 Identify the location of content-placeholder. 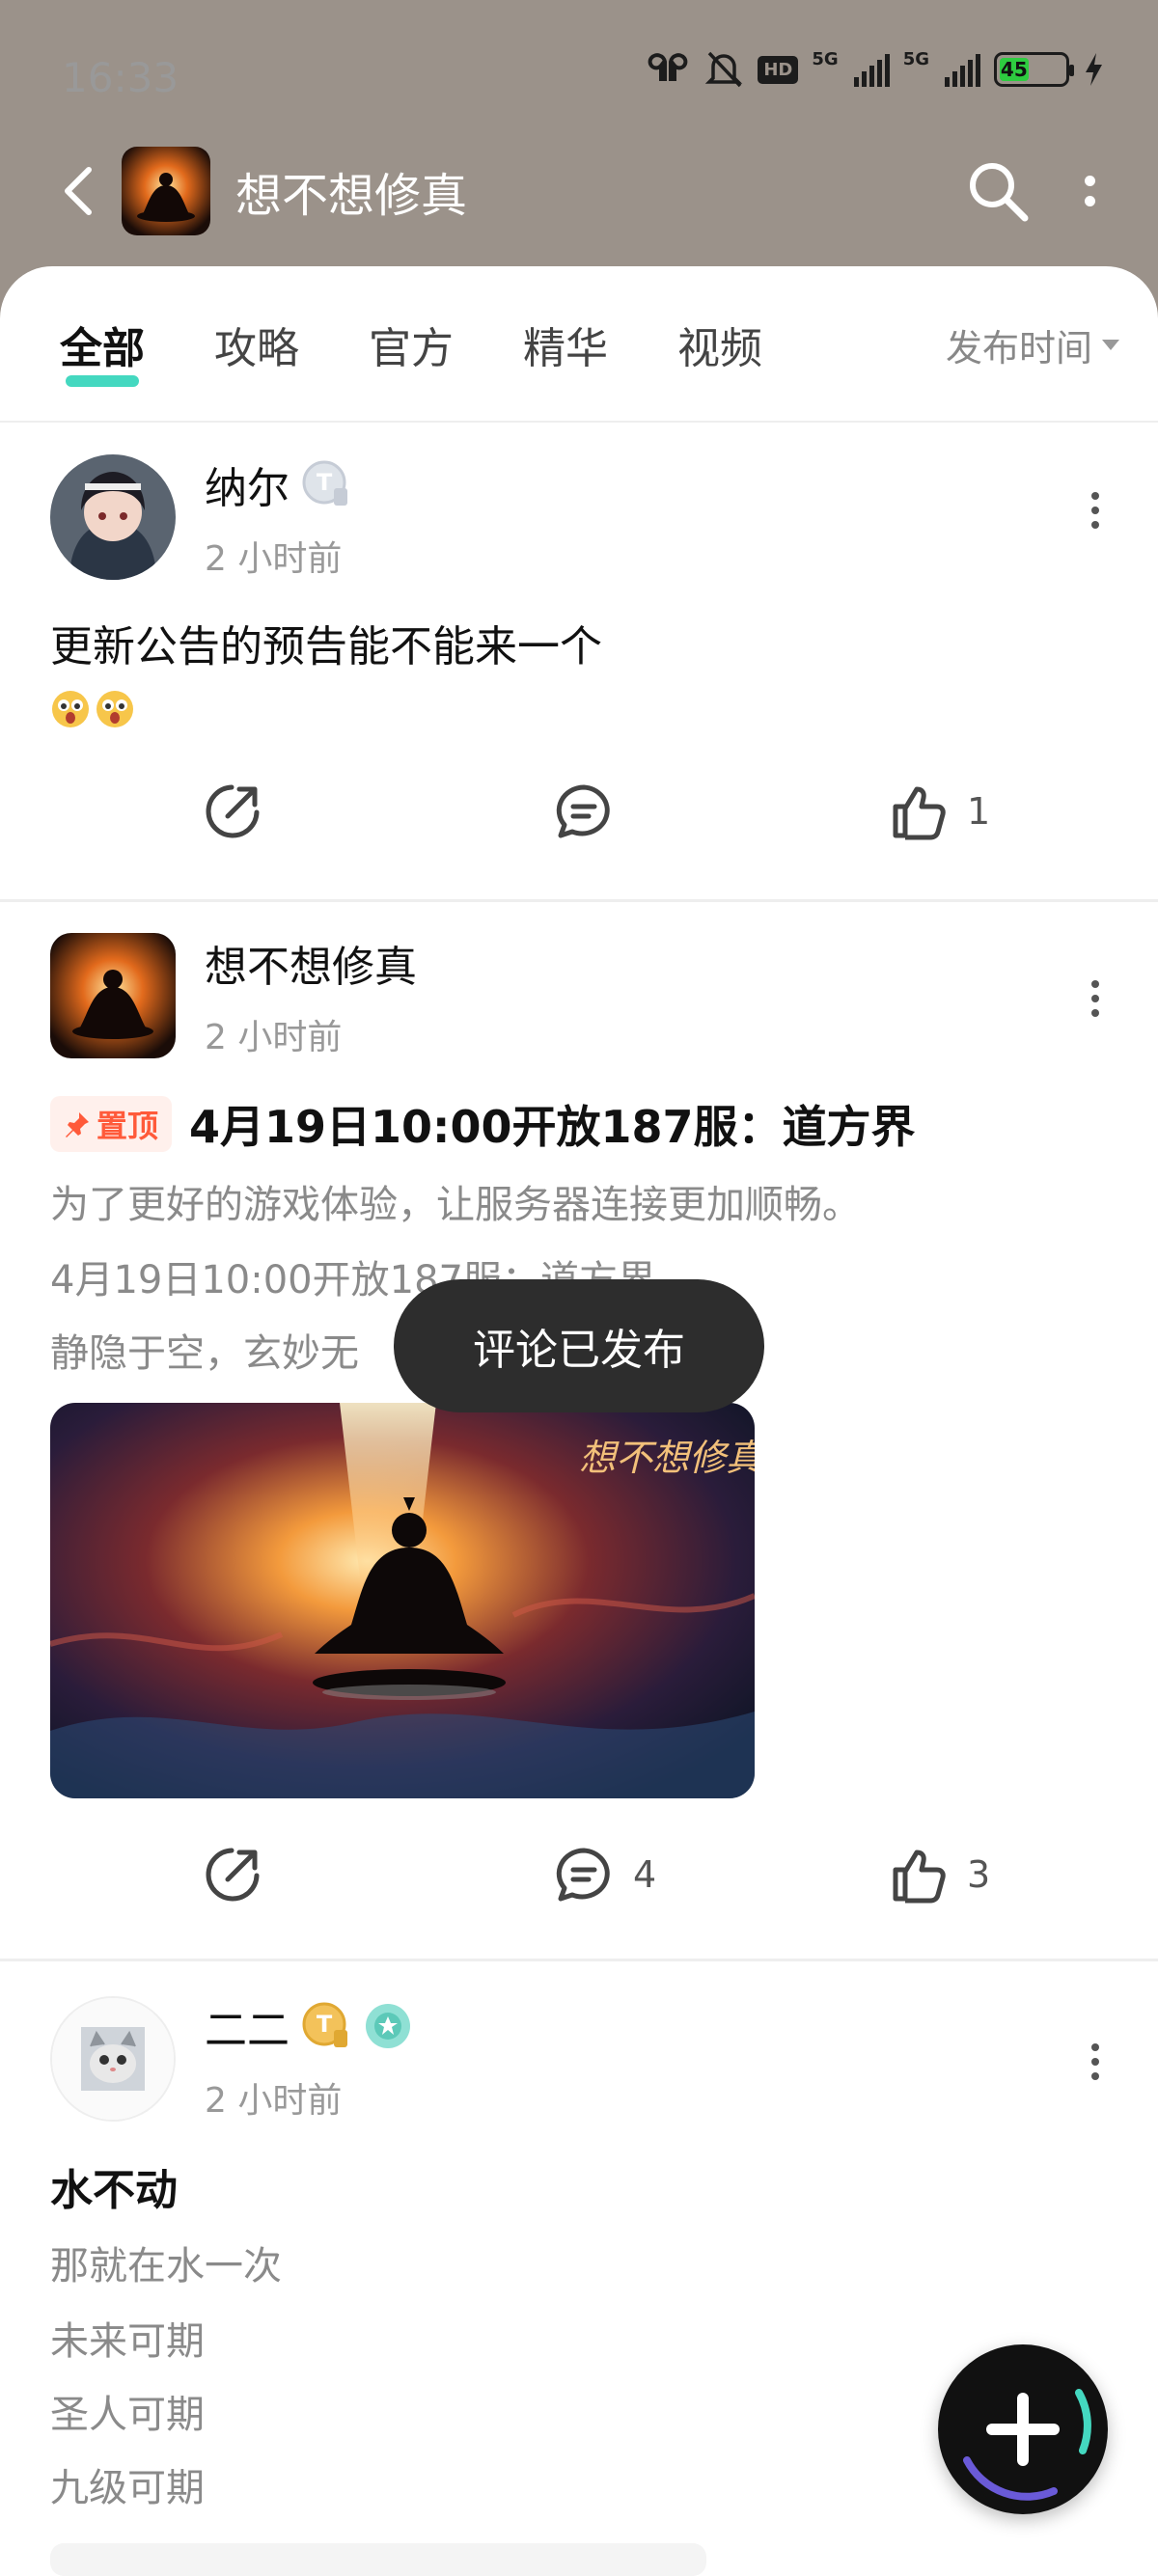
(378, 2559).